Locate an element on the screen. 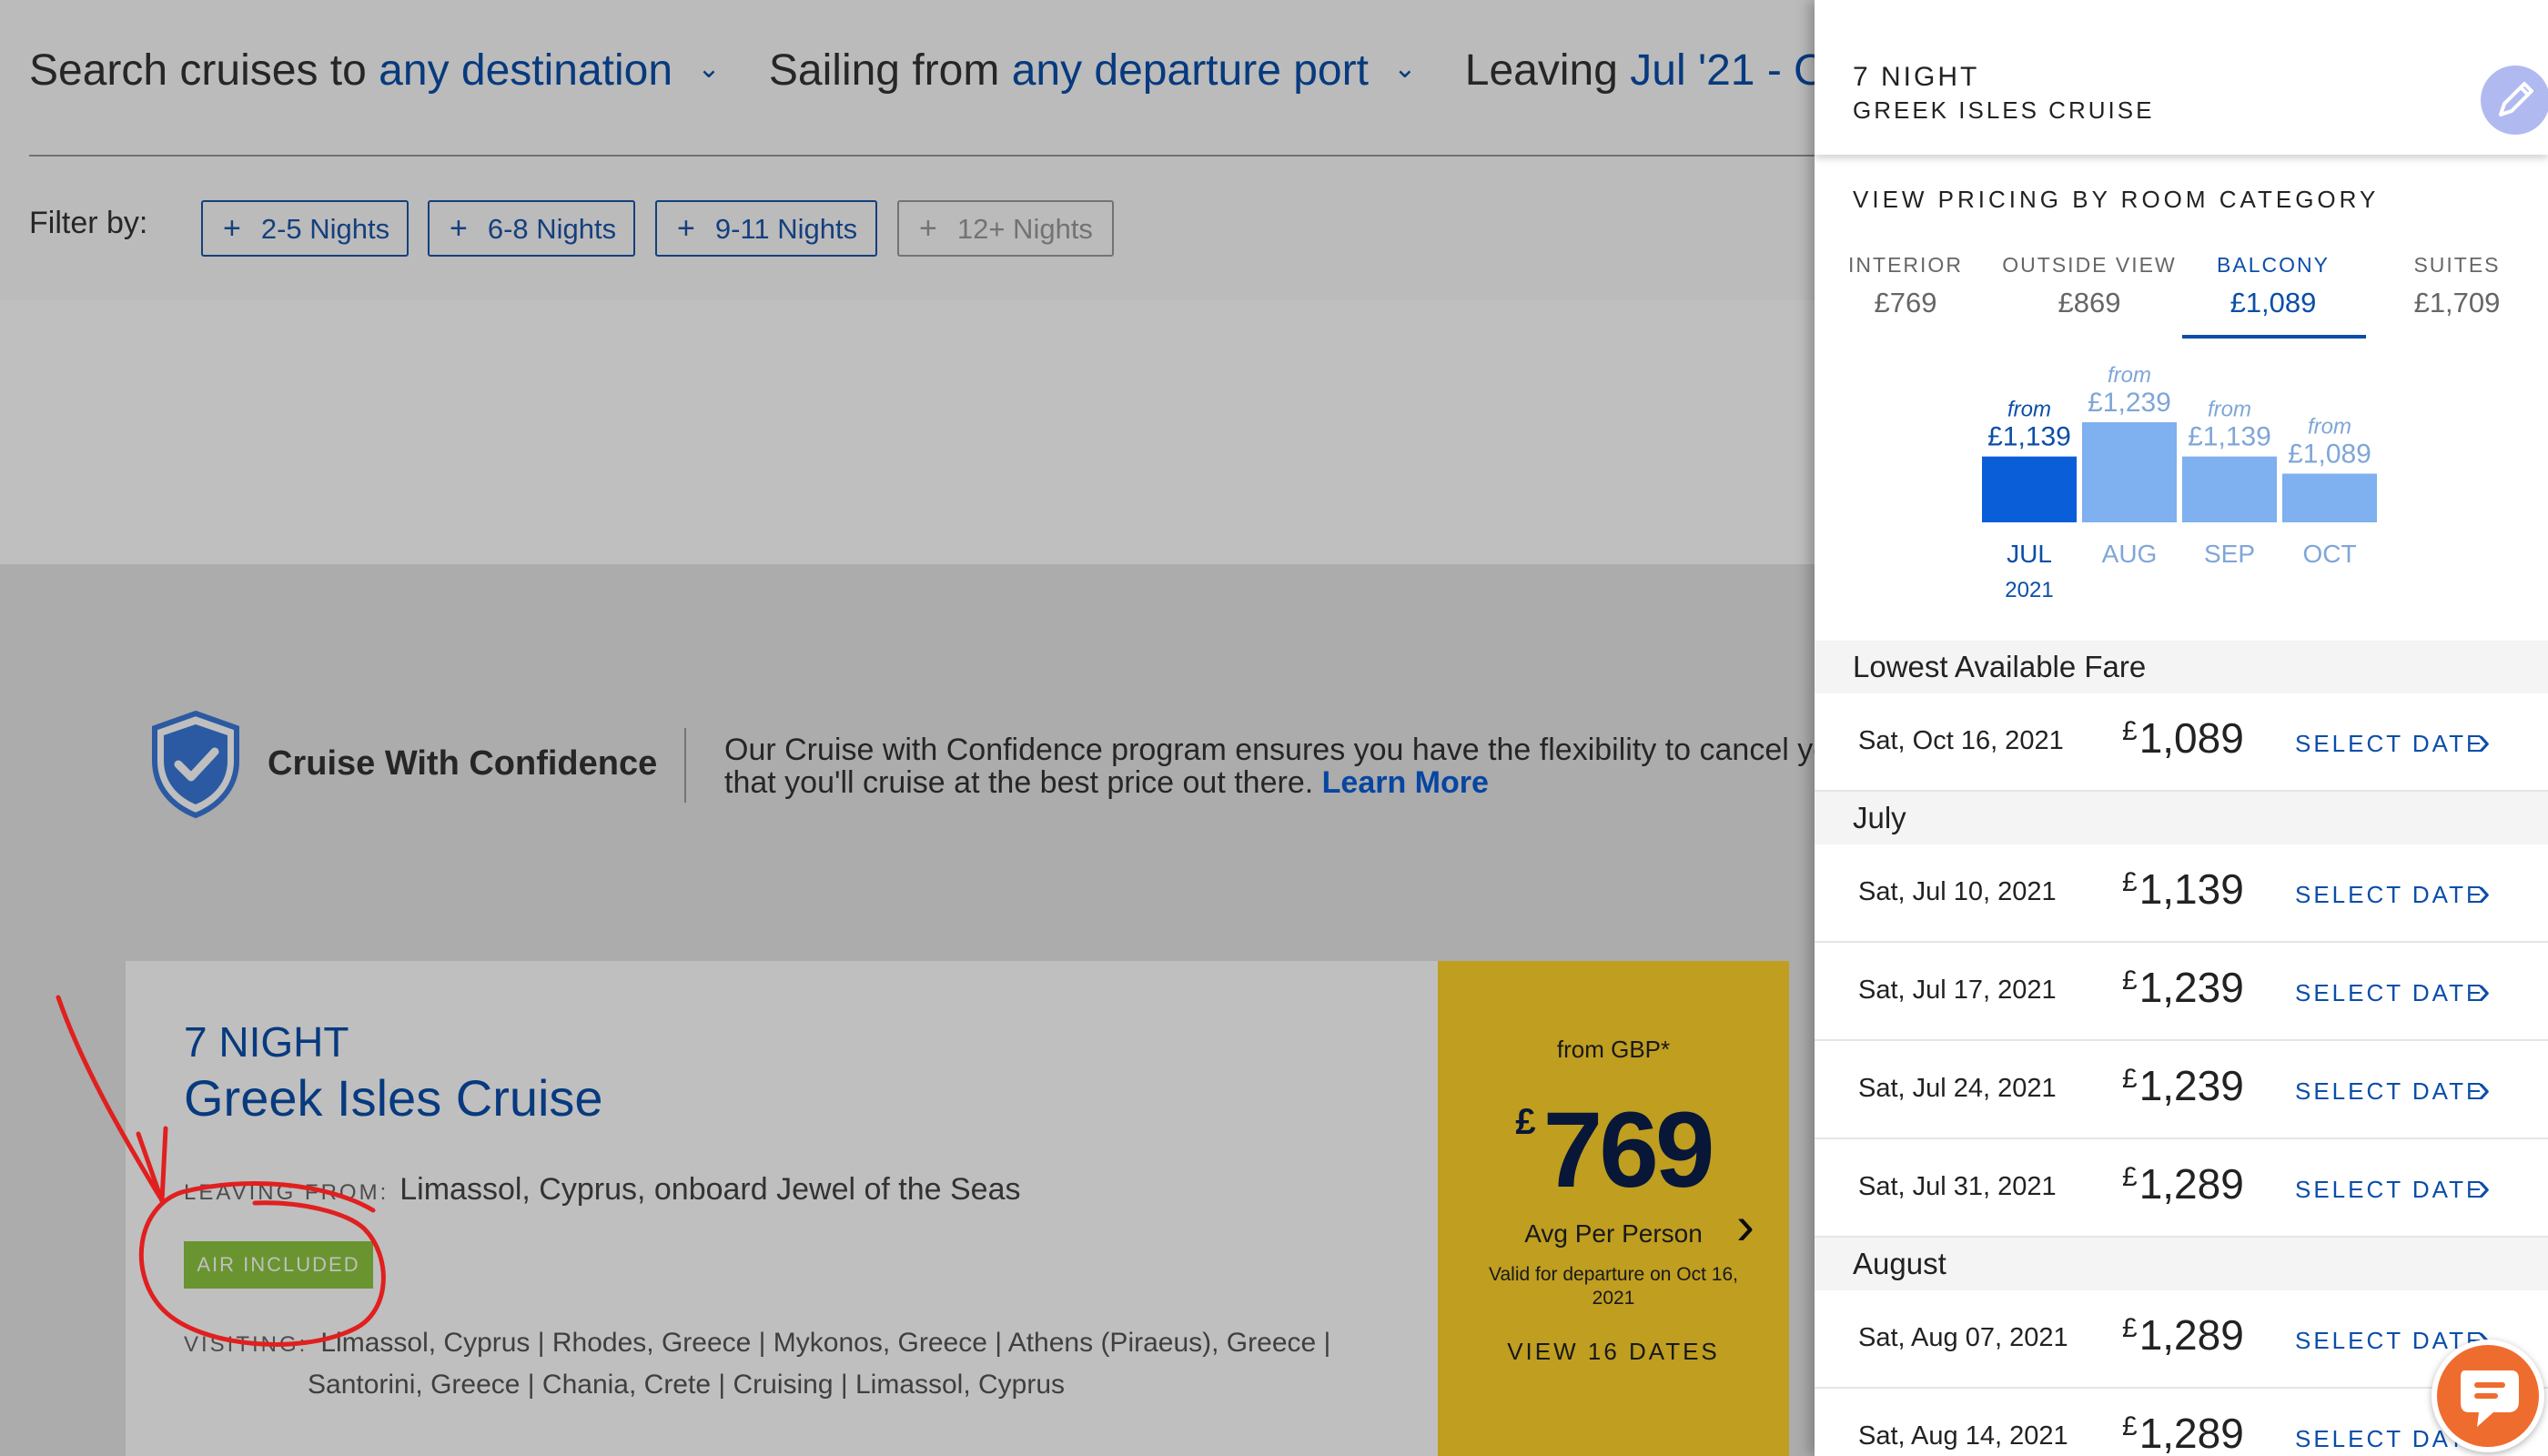 Image resolution: width=2548 pixels, height=1456 pixels. port-selector: Sailing from any departure port ⌄ is located at coordinates (1093, 71).